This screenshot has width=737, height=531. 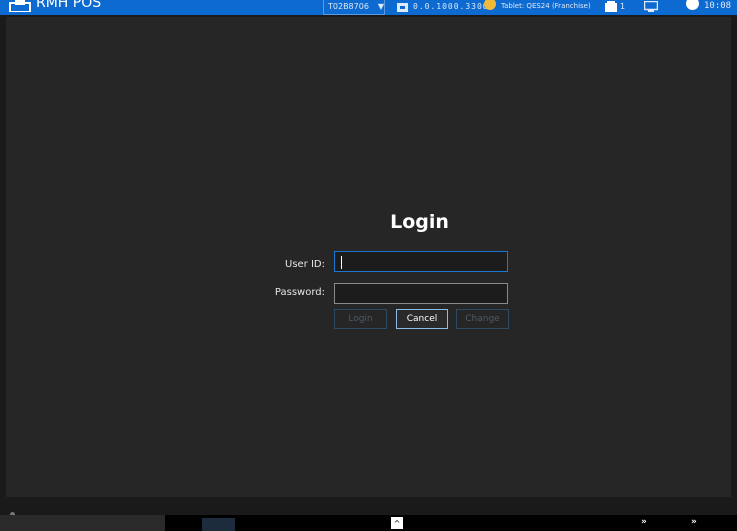 What do you see at coordinates (718, 6) in the screenshot?
I see `clock-time: 10:08` at bounding box center [718, 6].